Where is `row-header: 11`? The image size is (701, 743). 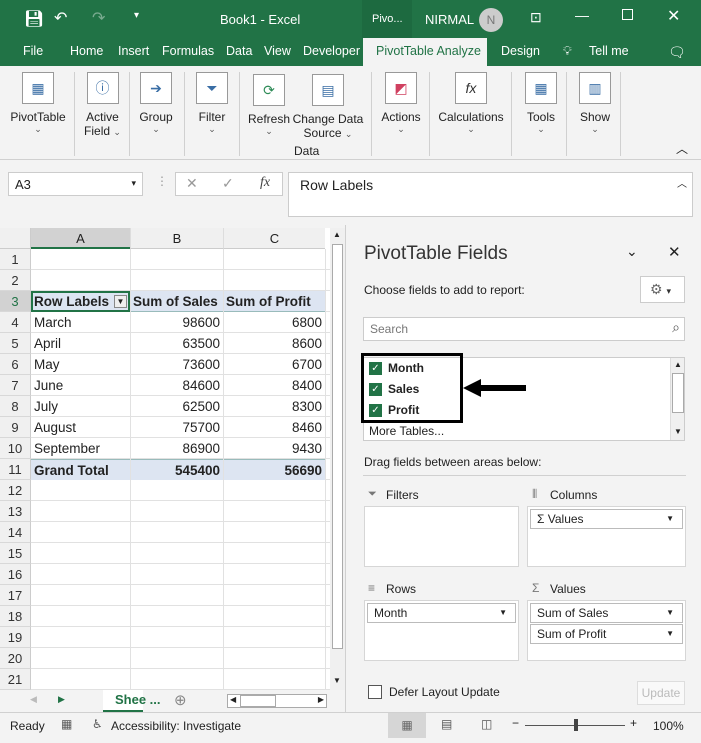 row-header: 11 is located at coordinates (15, 469).